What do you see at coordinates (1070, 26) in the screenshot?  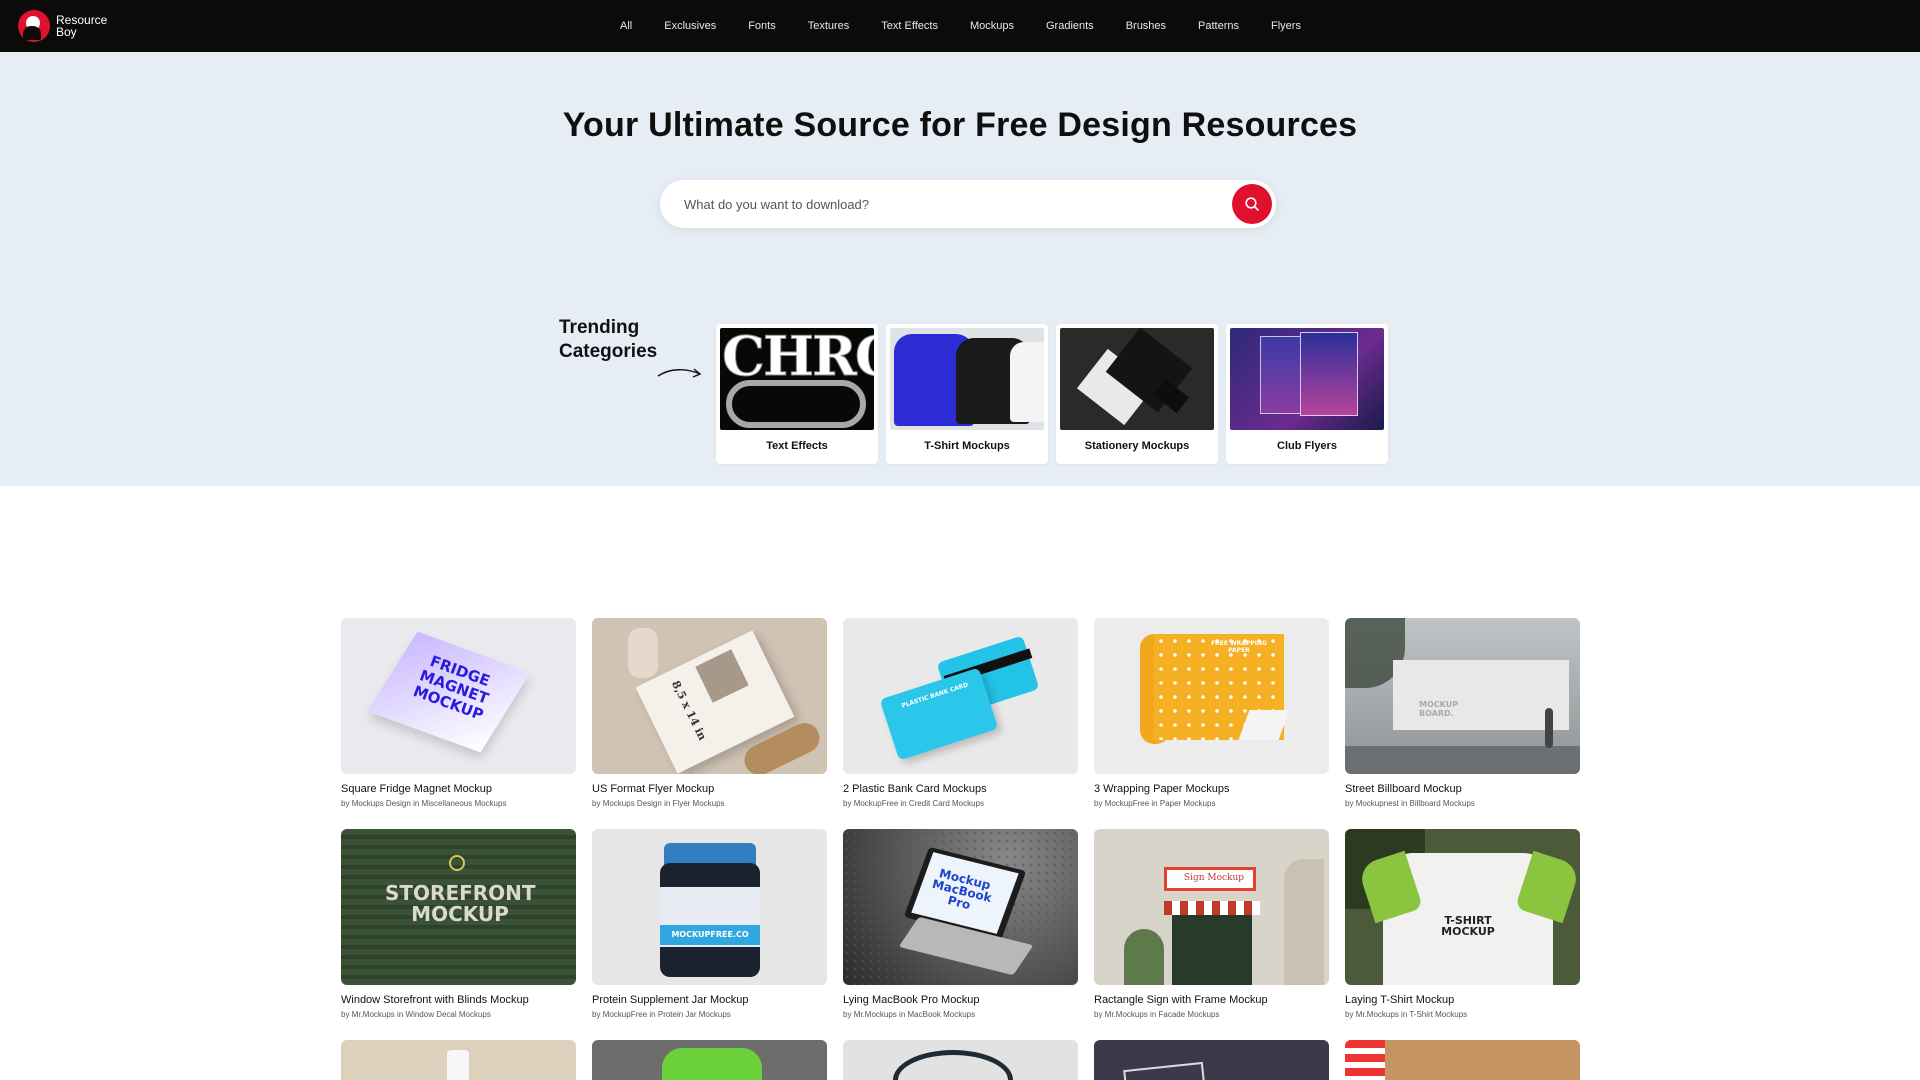 I see `nav-item-gradients: Gradients` at bounding box center [1070, 26].